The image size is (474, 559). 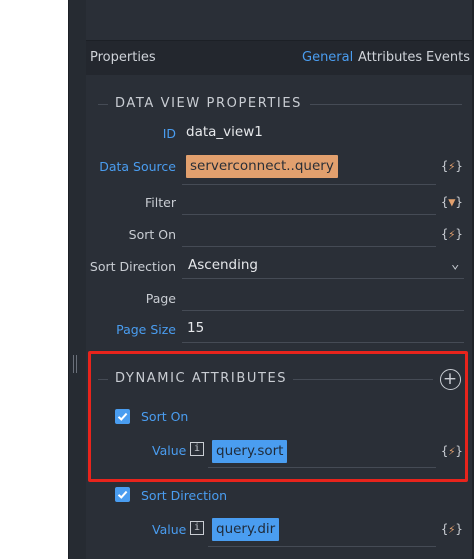 I want to click on data-source-chip: serverconnect..query, so click(x=262, y=166).